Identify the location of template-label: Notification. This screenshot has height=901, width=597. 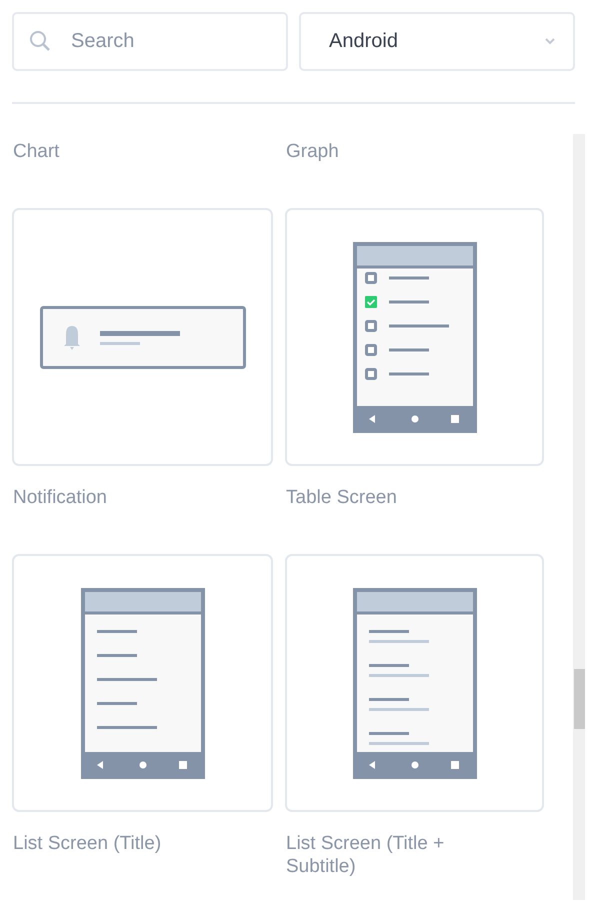
(60, 498).